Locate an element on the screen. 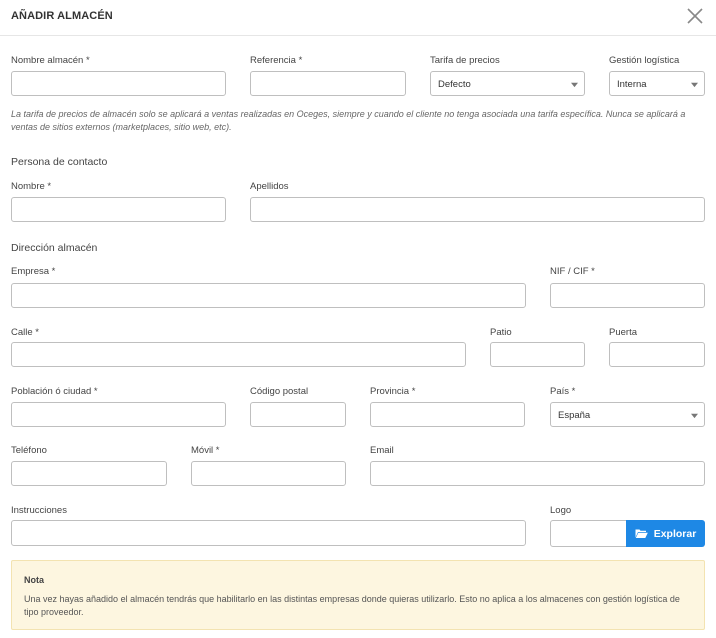 The image size is (716, 638). door-label: Puerta is located at coordinates (623, 332).